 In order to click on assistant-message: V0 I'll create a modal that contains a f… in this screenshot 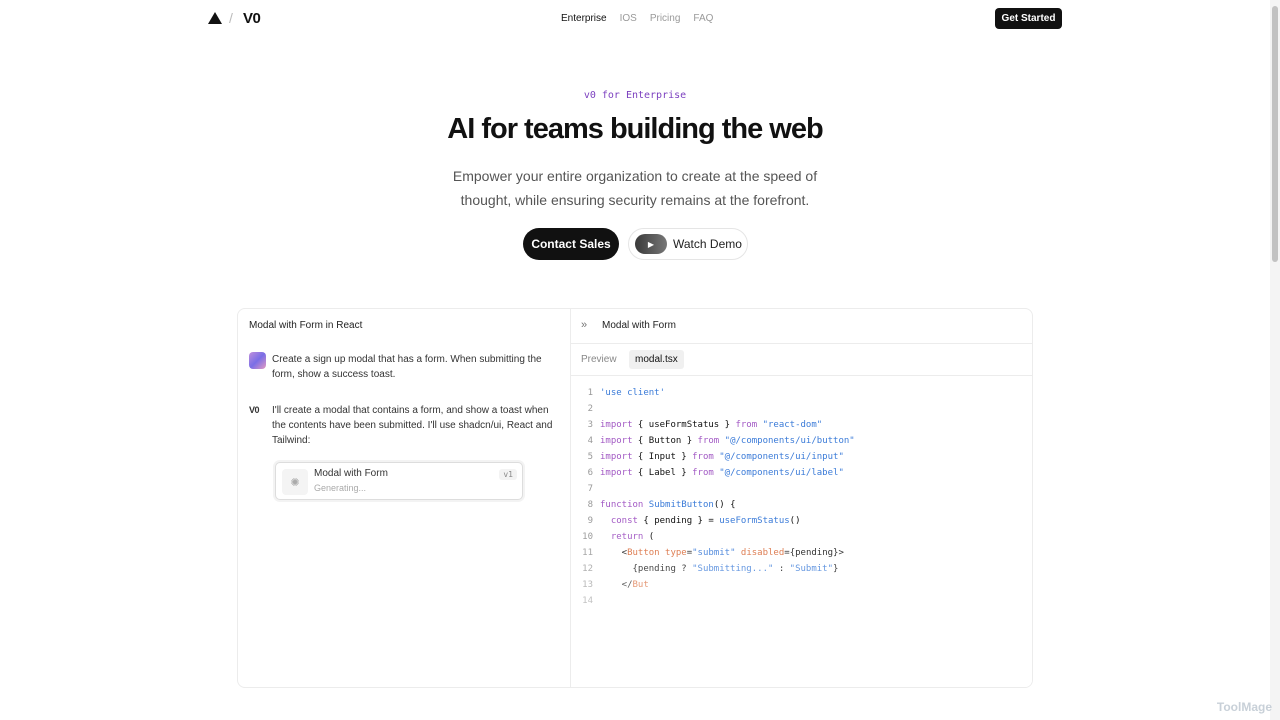, I will do `click(404, 425)`.